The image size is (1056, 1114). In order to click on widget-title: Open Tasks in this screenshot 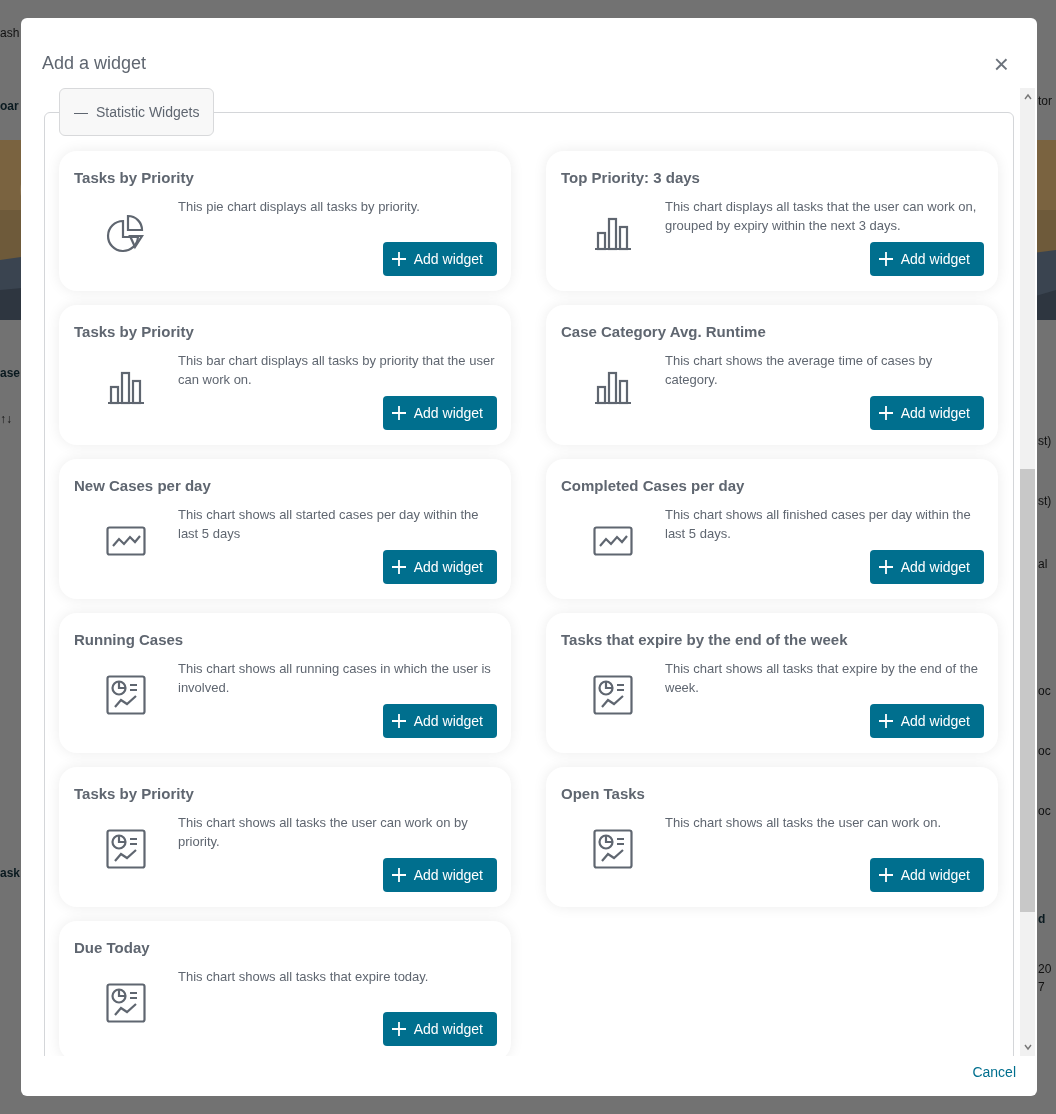, I will do `click(603, 794)`.